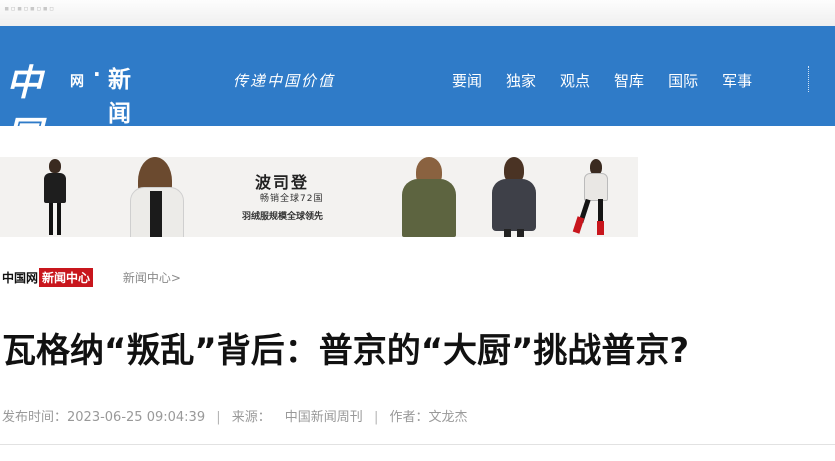 The image size is (835, 461). What do you see at coordinates (35, 417) in the screenshot?
I see `published-label: 发布时间：` at bounding box center [35, 417].